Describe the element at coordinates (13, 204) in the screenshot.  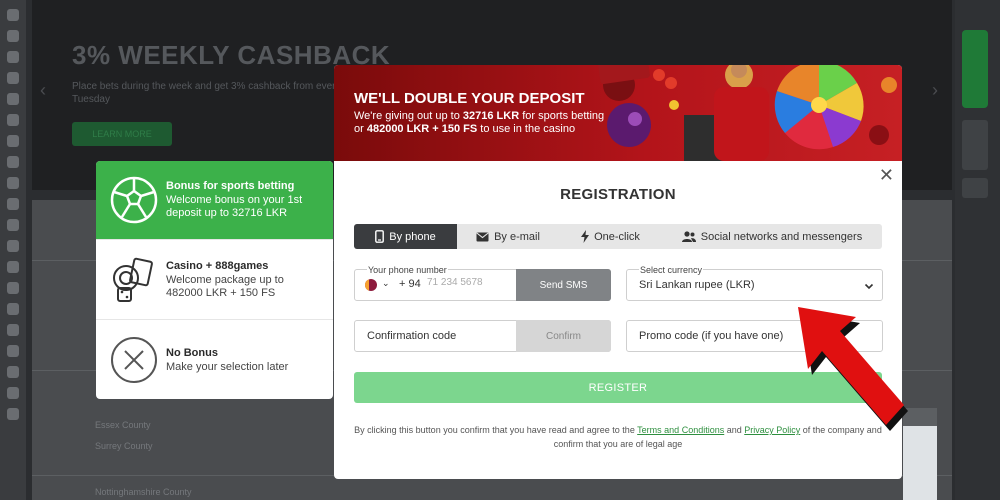
I see `basketball-icon` at that location.